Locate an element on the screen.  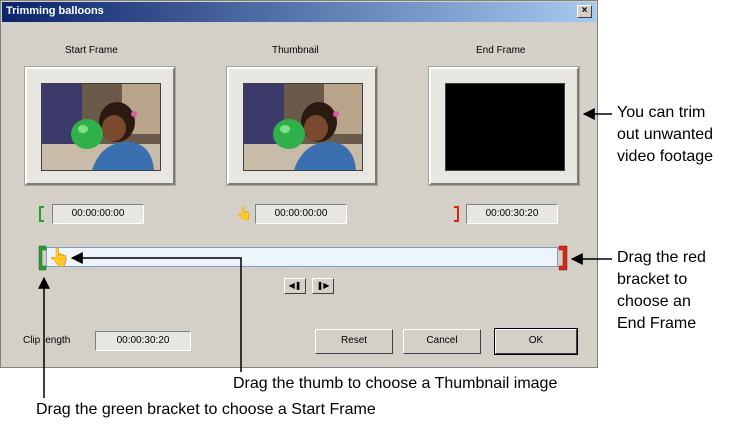
annotation-trim-line: out unwanted is located at coordinates (665, 134).